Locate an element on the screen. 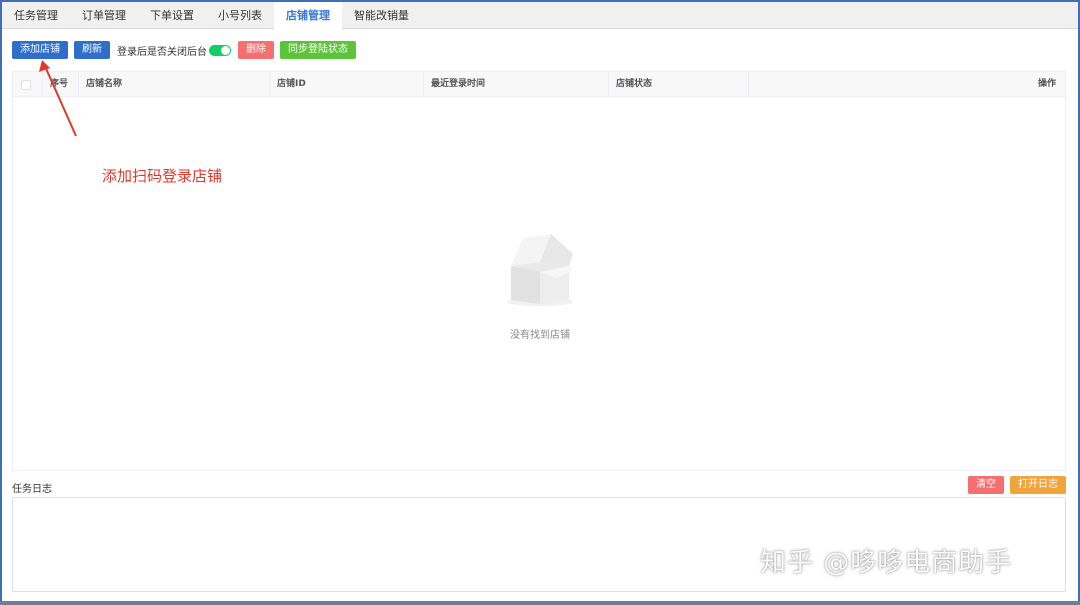  column-store-id: 店铺ID is located at coordinates (347, 84).